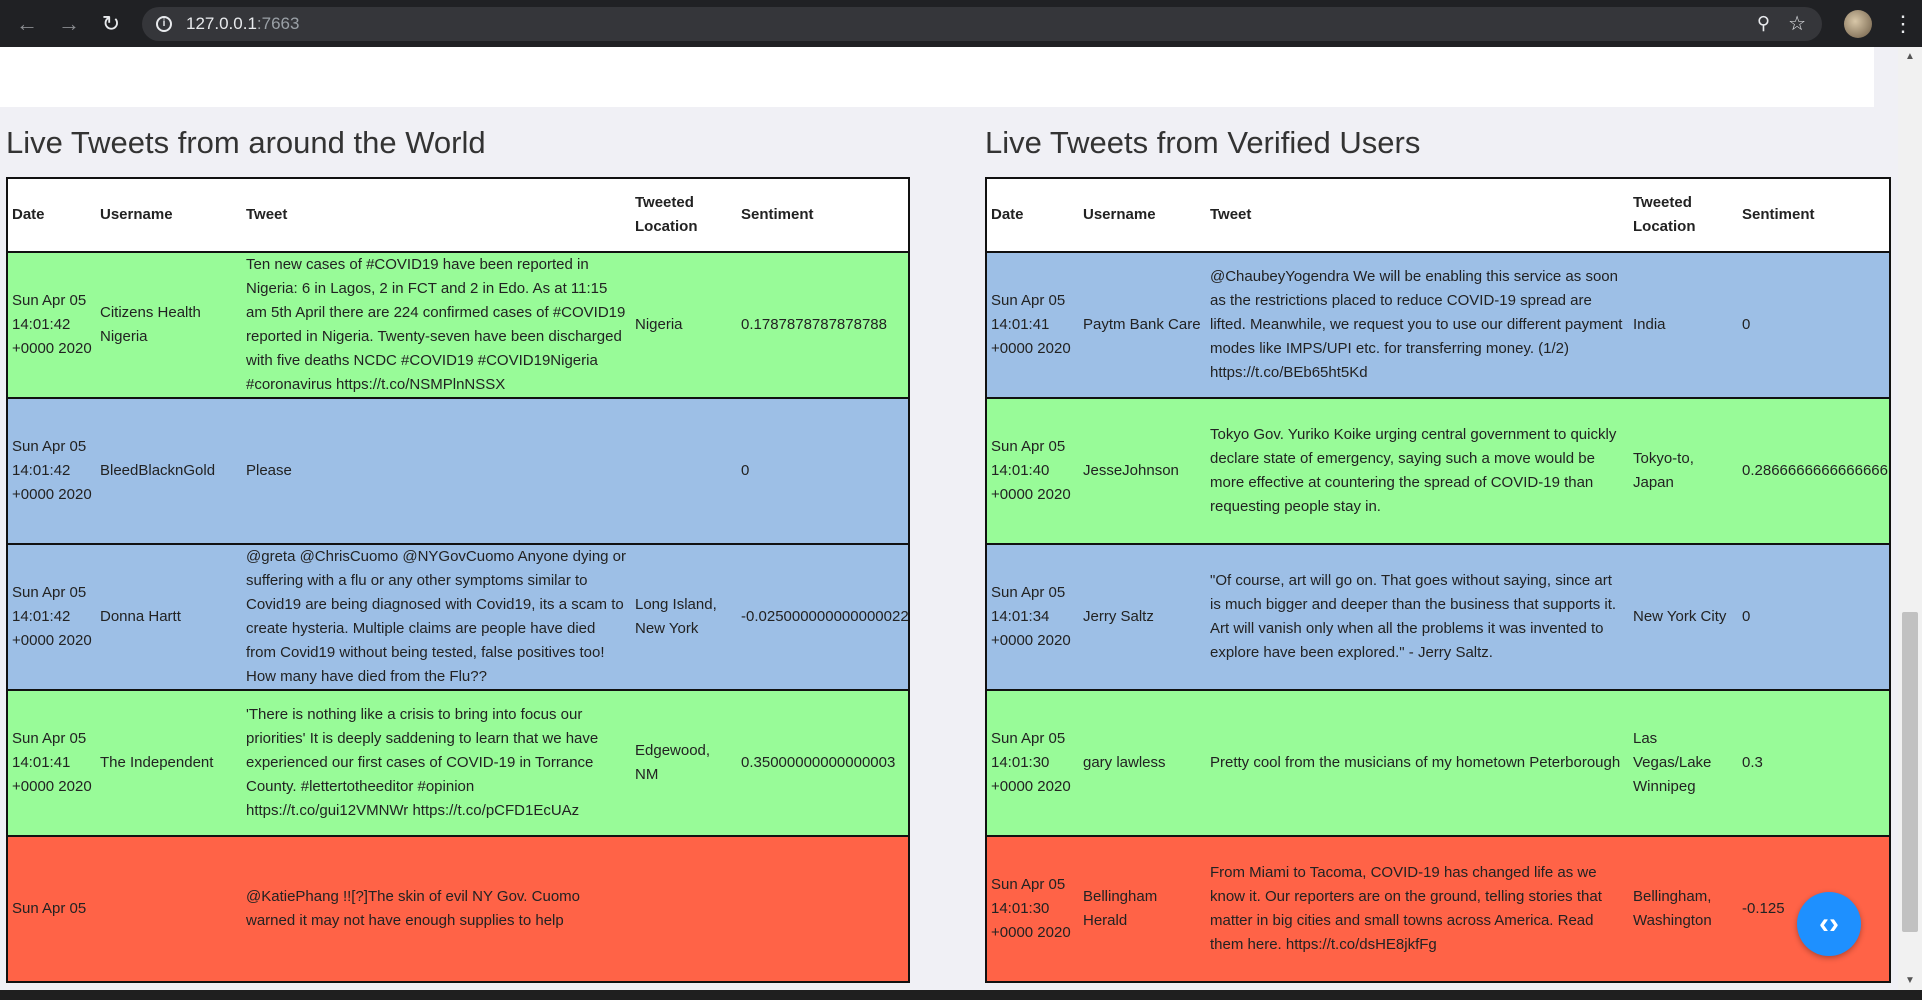  I want to click on star-icon: ☆, so click(1797, 23).